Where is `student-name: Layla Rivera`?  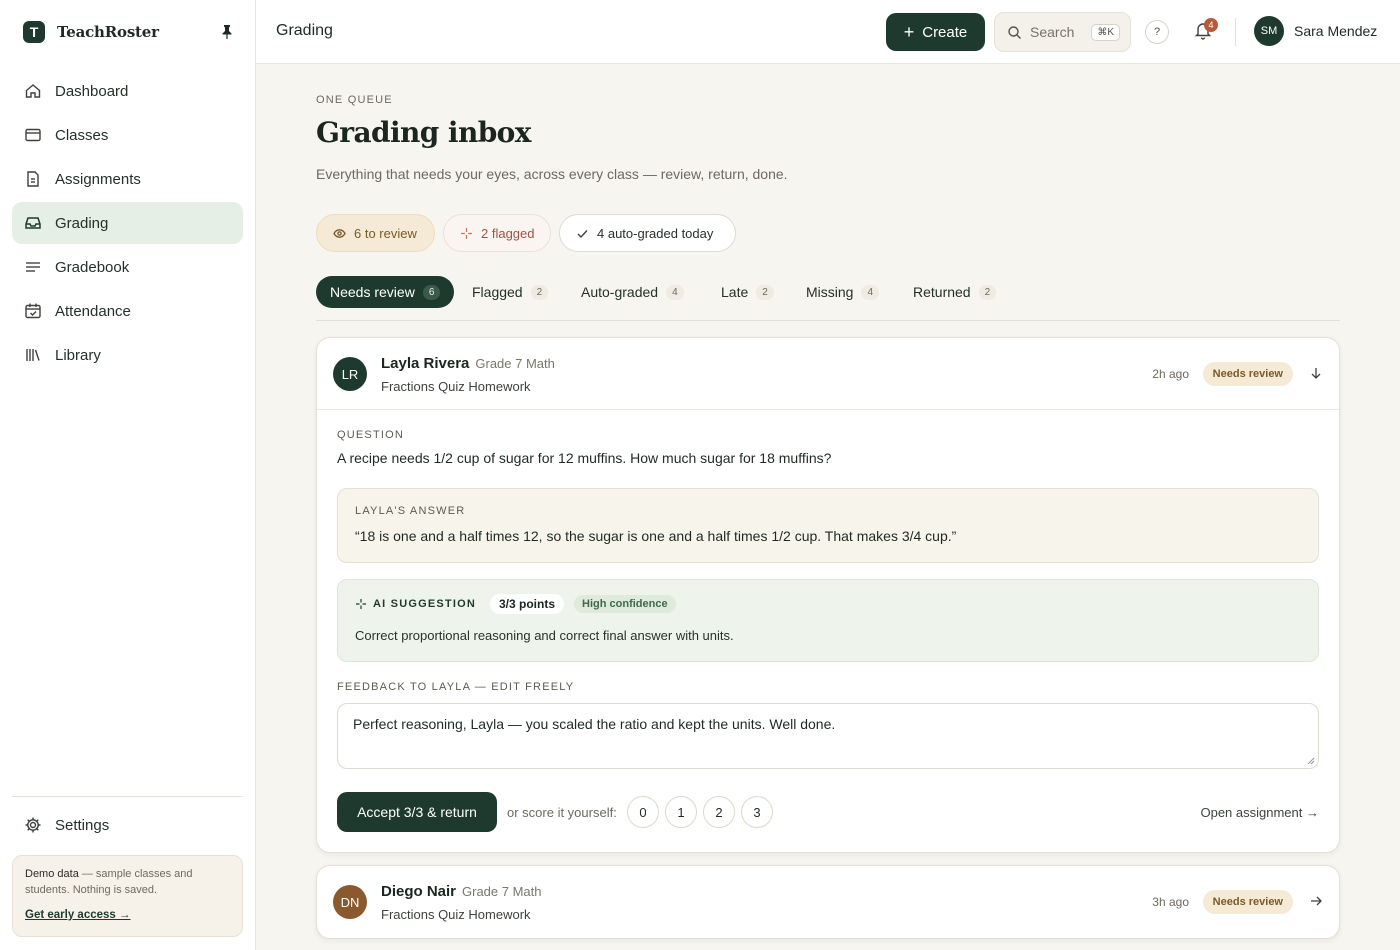
student-name: Layla Rivera is located at coordinates (425, 363).